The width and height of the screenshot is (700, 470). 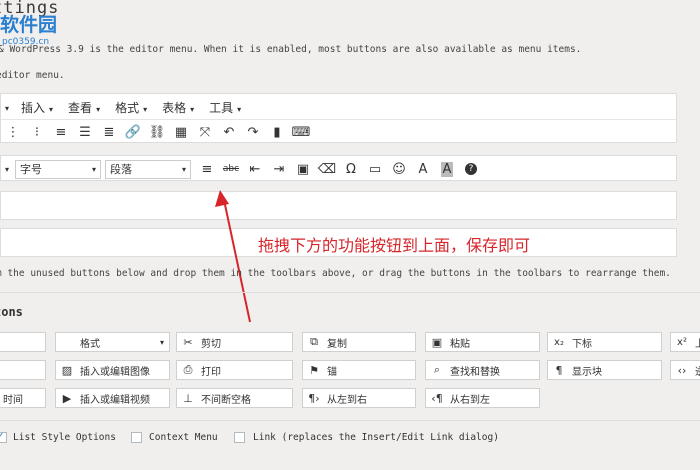 I want to click on printer-icon: ⎙, so click(x=188, y=369).